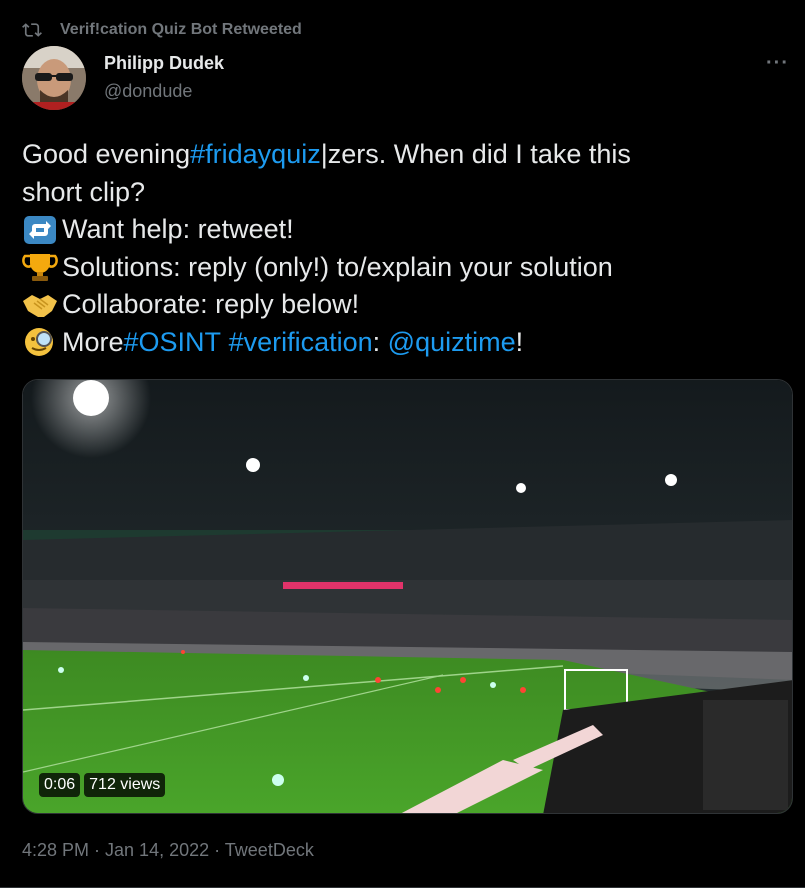 The image size is (805, 888). Describe the element at coordinates (39, 342) in the screenshot. I see `magnifier-emoji-icon` at that location.